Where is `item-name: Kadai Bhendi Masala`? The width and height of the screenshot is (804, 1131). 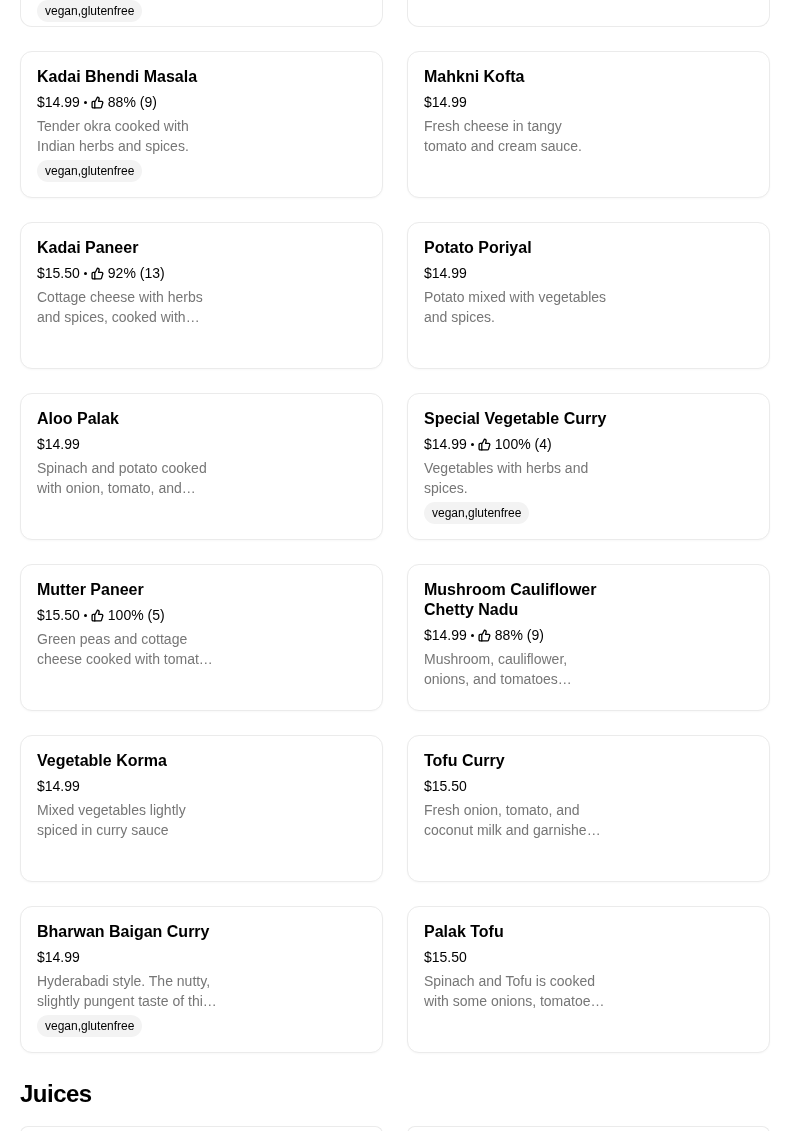 item-name: Kadai Bhendi Masala is located at coordinates (117, 77).